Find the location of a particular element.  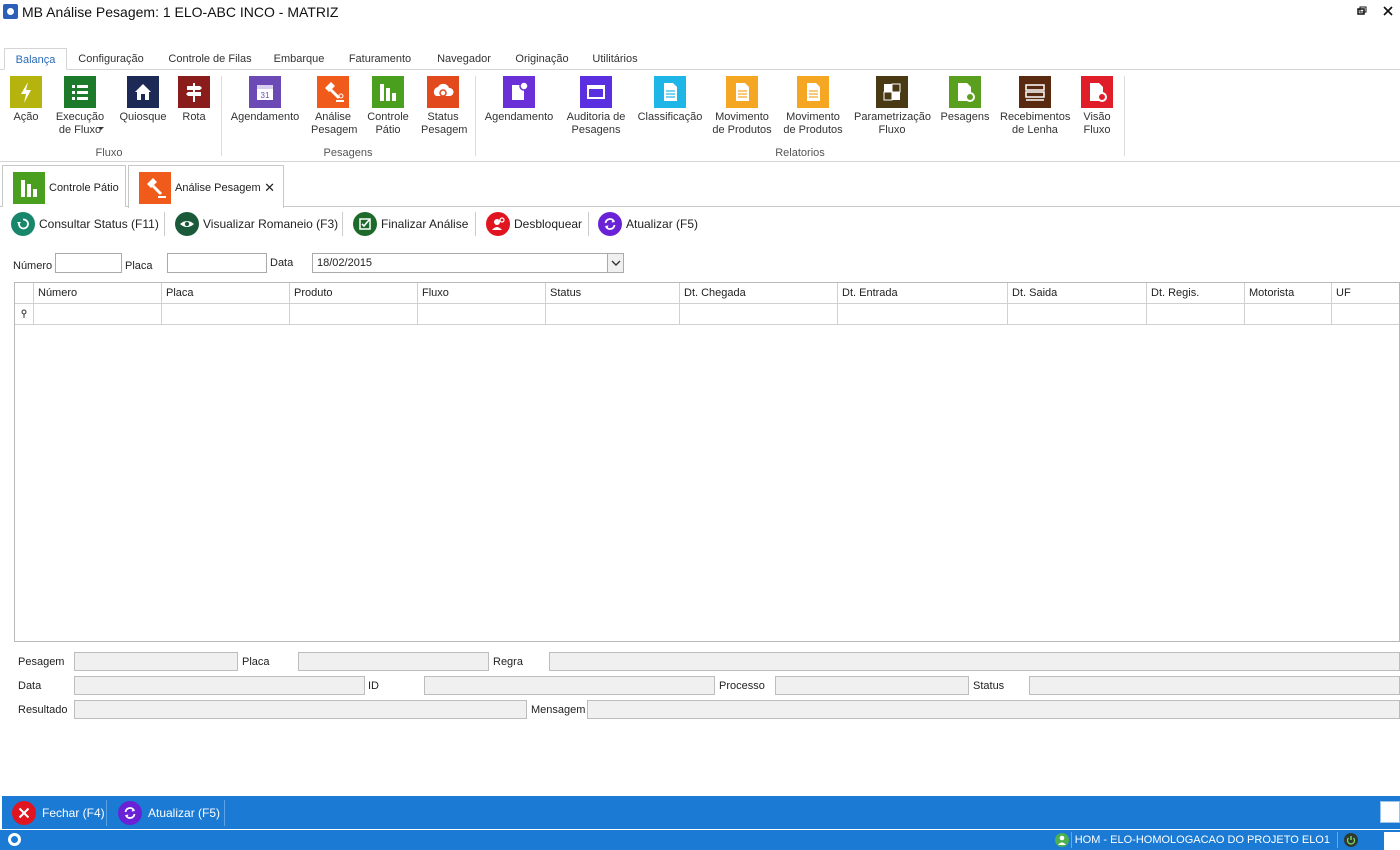

column-header-dt-saida: Dt. Saida is located at coordinates (1076, 293).